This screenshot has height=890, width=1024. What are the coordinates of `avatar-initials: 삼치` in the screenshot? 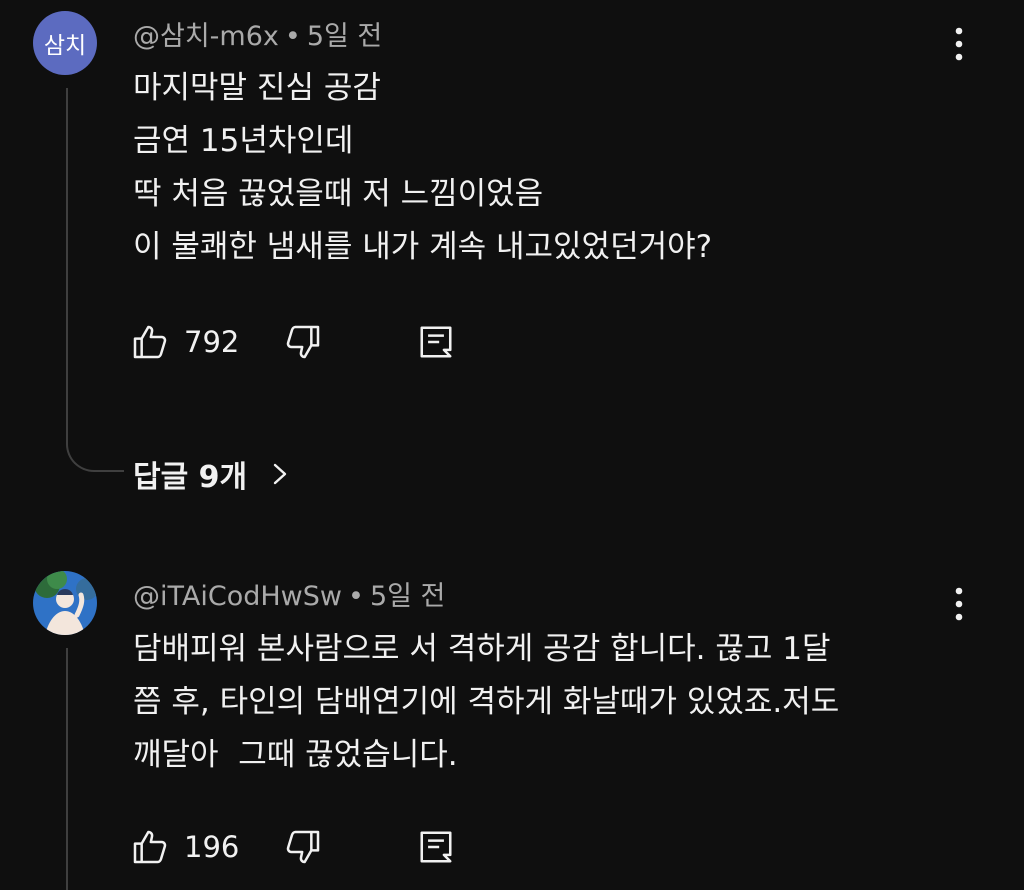 It's located at (65, 46).